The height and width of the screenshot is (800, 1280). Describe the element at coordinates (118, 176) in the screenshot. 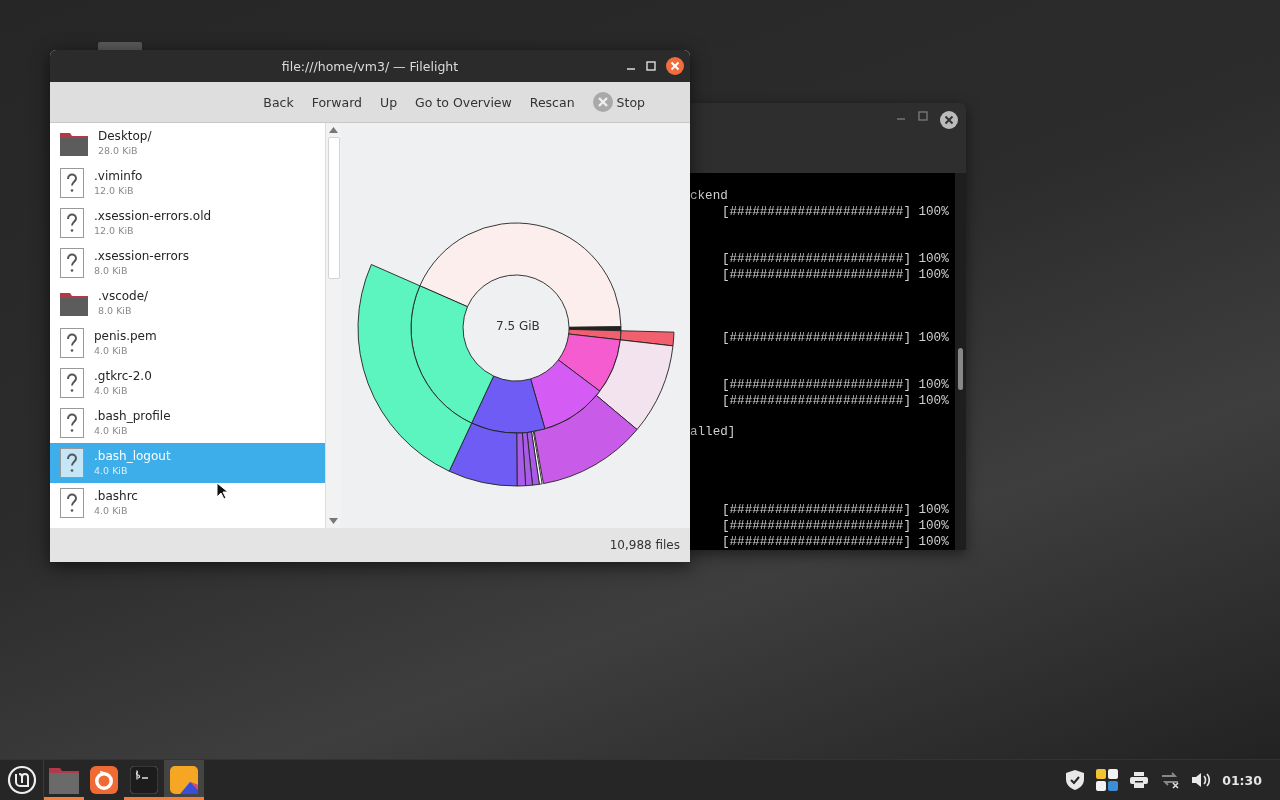

I see `file-name: .viminfo` at that location.